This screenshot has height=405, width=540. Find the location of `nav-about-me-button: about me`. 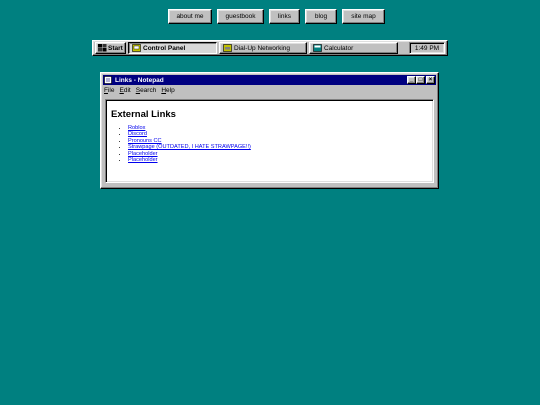

nav-about-me-button: about me is located at coordinates (190, 16).